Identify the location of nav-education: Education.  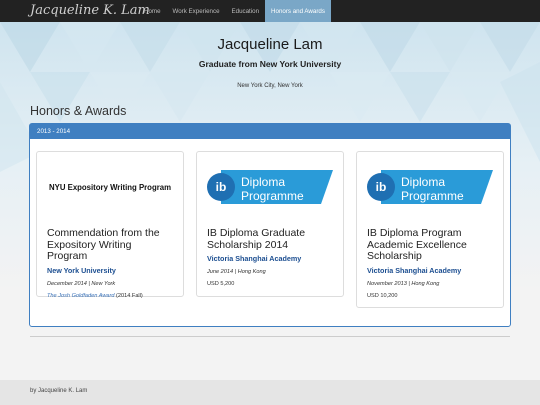
(246, 11).